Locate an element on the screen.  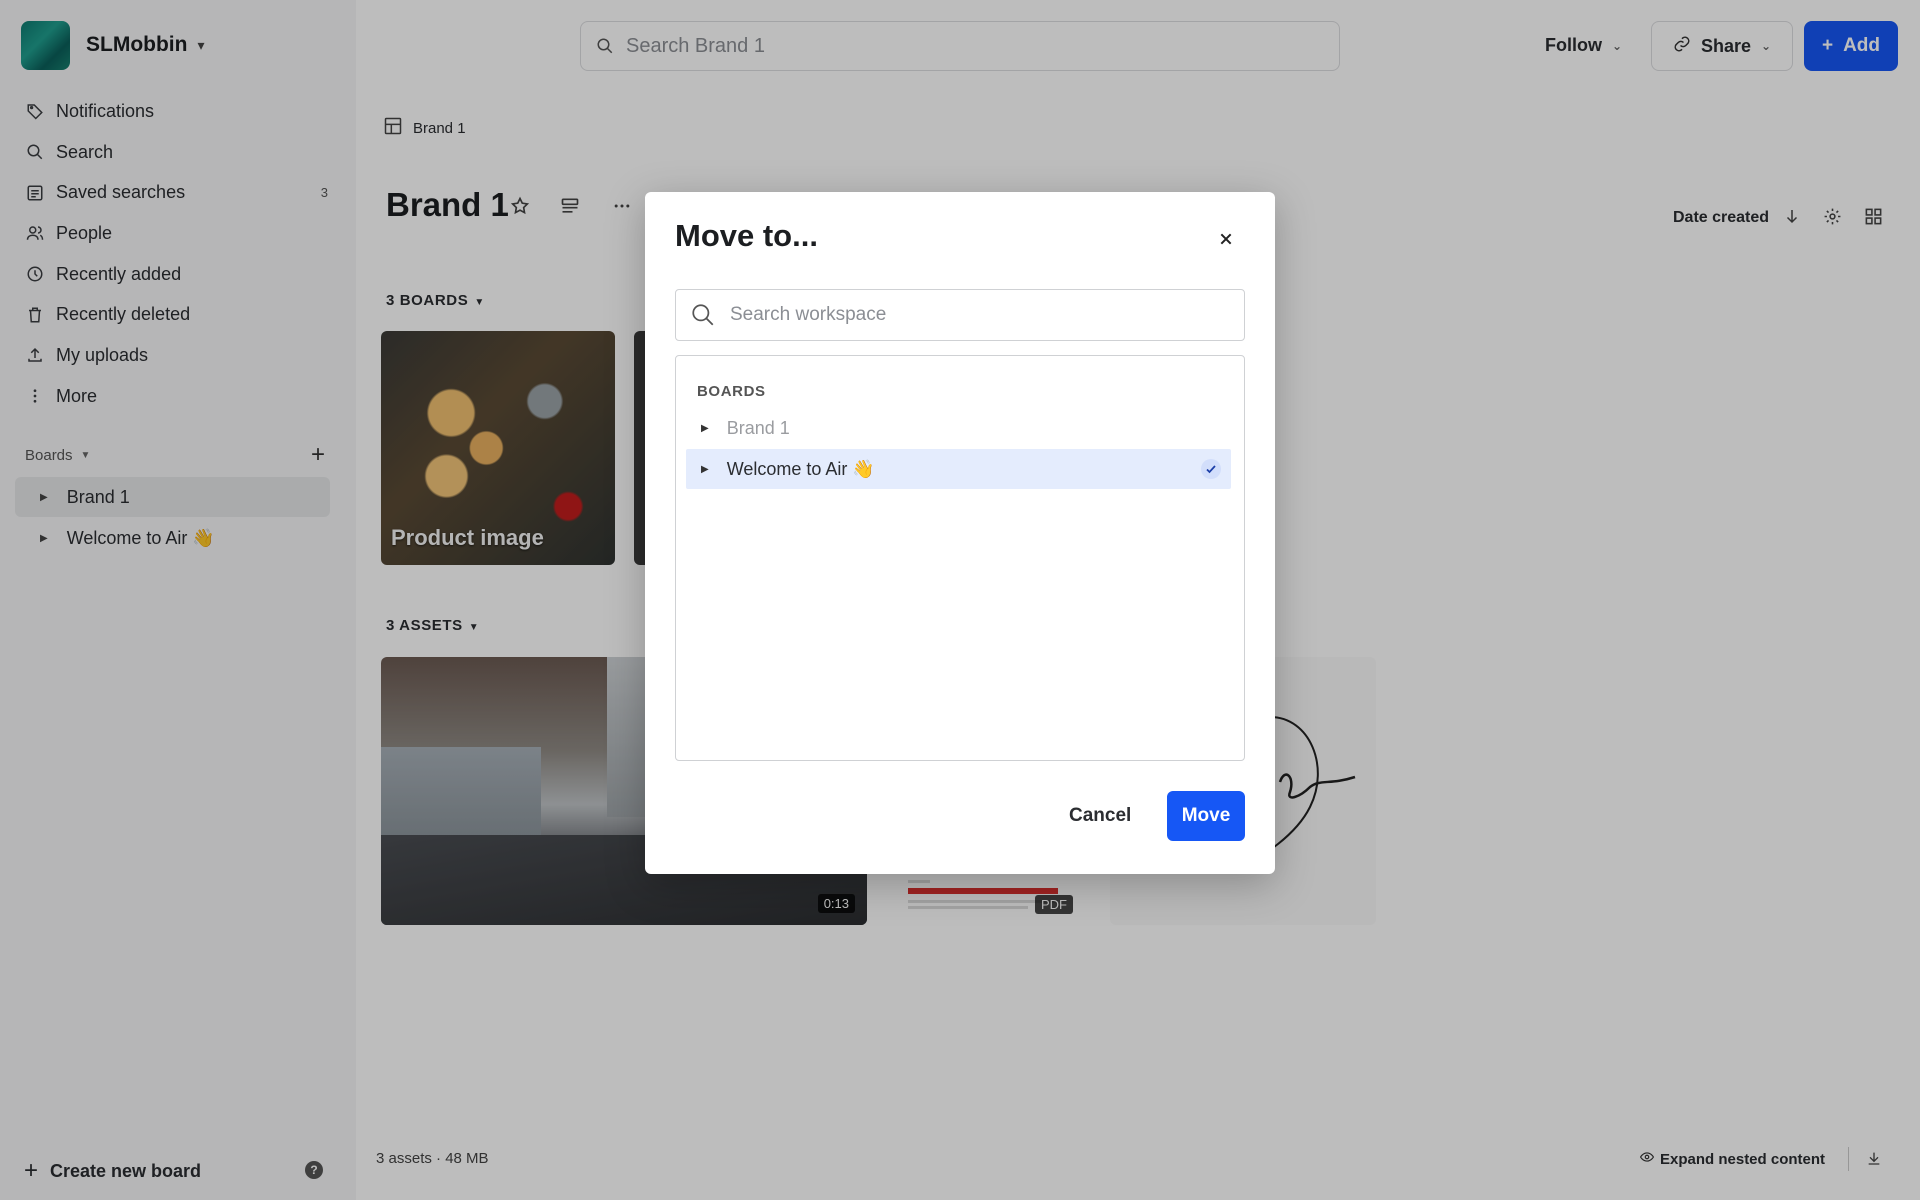
cancel-button: Cancel is located at coordinates (1100, 816).